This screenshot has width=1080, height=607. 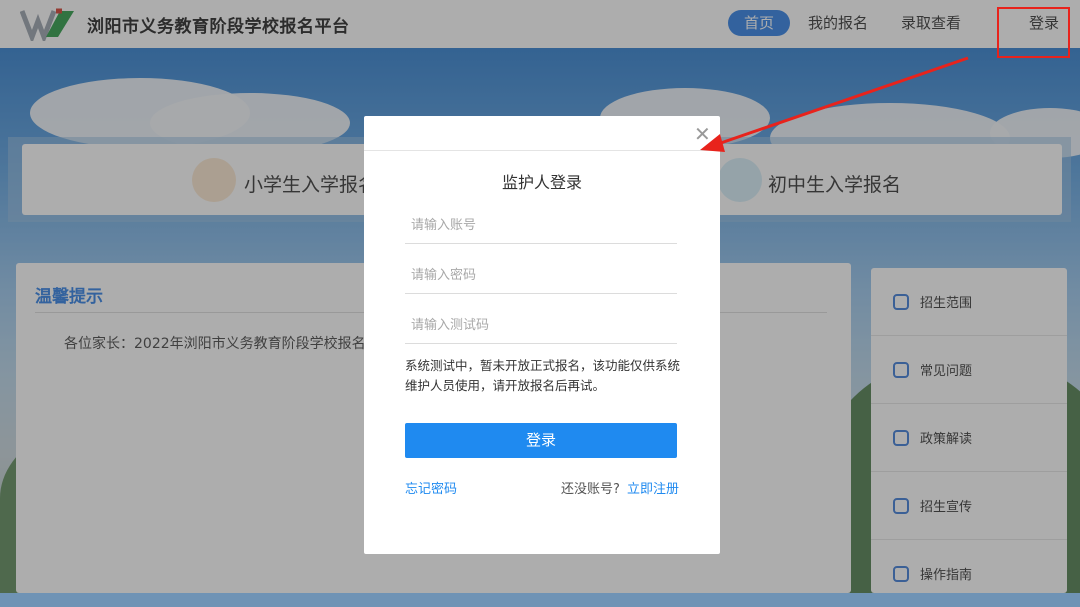 What do you see at coordinates (1033, 32) in the screenshot?
I see `annotation-highlight-box` at bounding box center [1033, 32].